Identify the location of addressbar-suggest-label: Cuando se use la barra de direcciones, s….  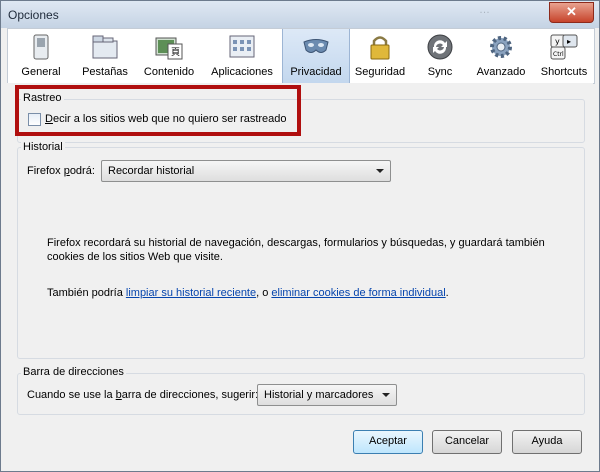
(142, 395).